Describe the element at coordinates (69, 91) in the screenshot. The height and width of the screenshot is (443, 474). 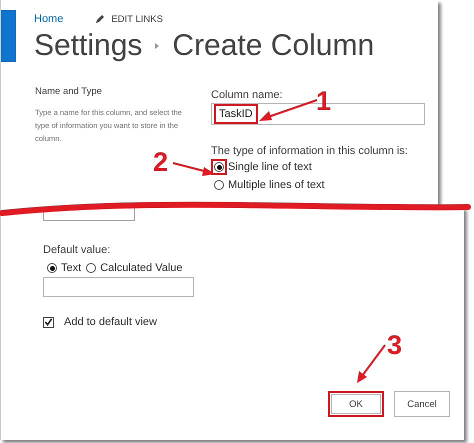
I see `section-heading: Name and Type` at that location.